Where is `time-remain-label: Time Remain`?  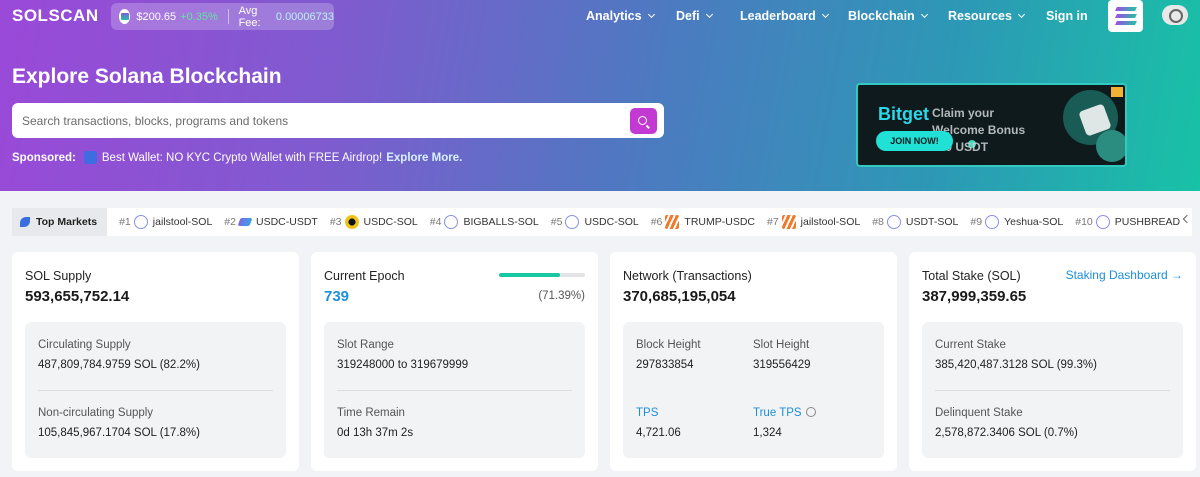
time-remain-label: Time Remain is located at coordinates (371, 413).